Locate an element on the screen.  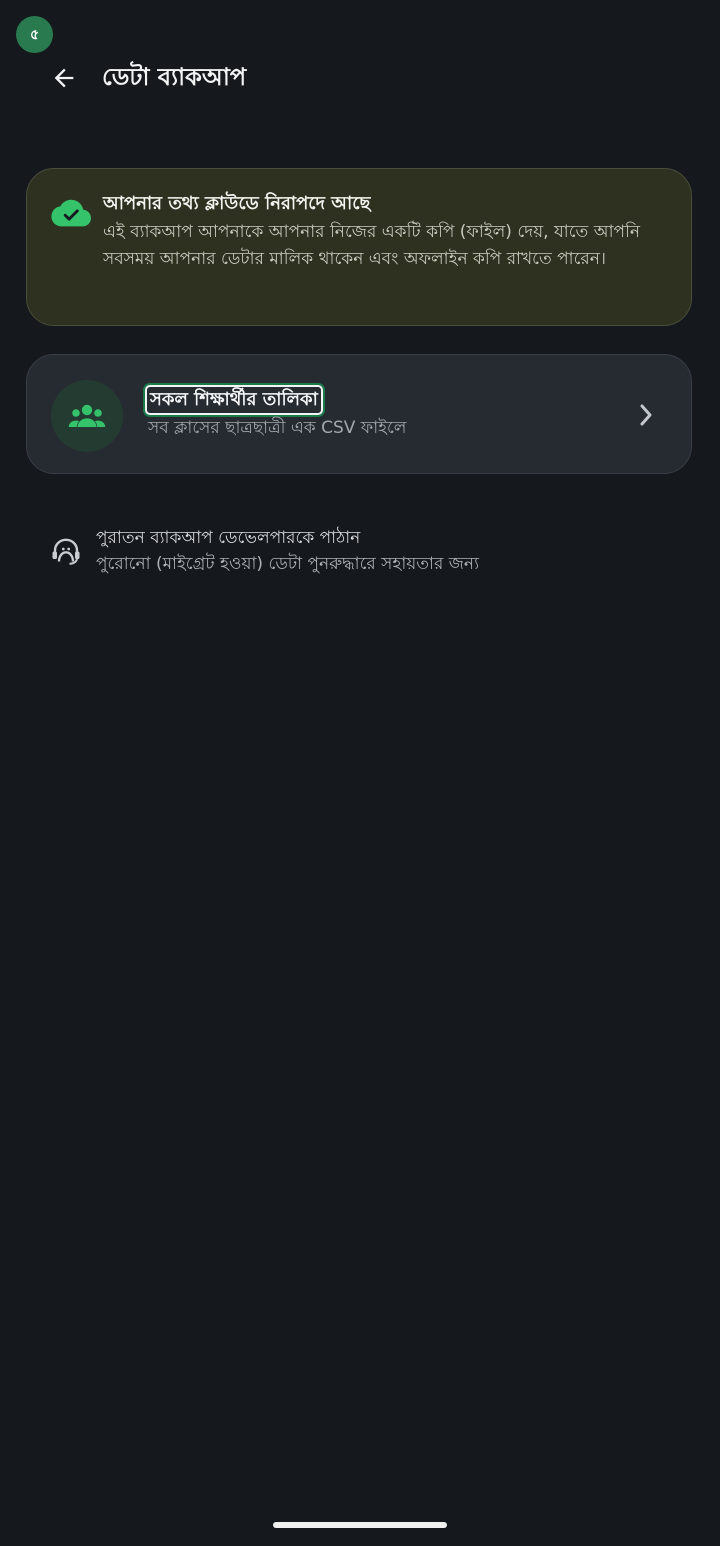
back-button is located at coordinates (64, 78).